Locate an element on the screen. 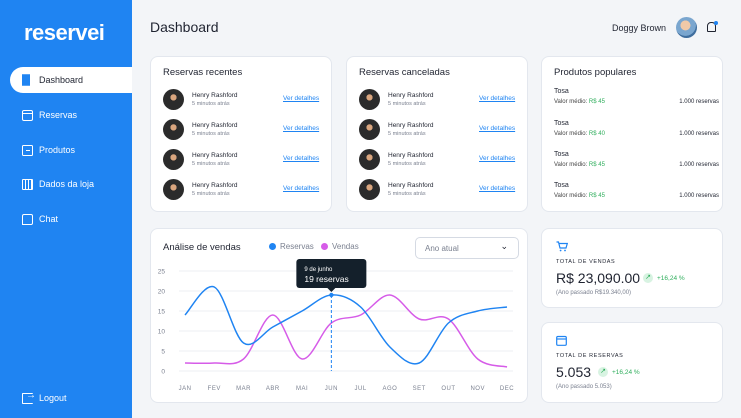  product-price: Valor médio: R$ 40 is located at coordinates (579, 134).